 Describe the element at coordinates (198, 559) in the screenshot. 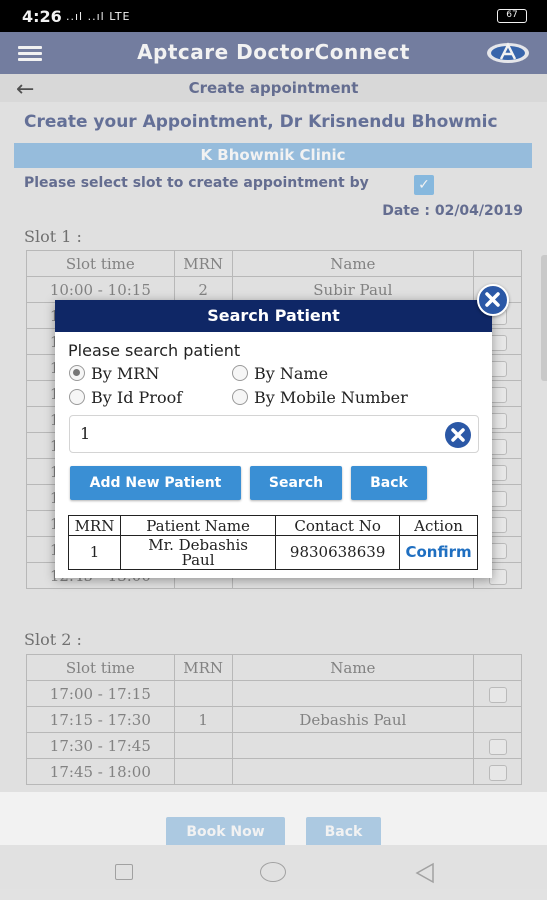

I see `patient-name-line: Paul` at that location.